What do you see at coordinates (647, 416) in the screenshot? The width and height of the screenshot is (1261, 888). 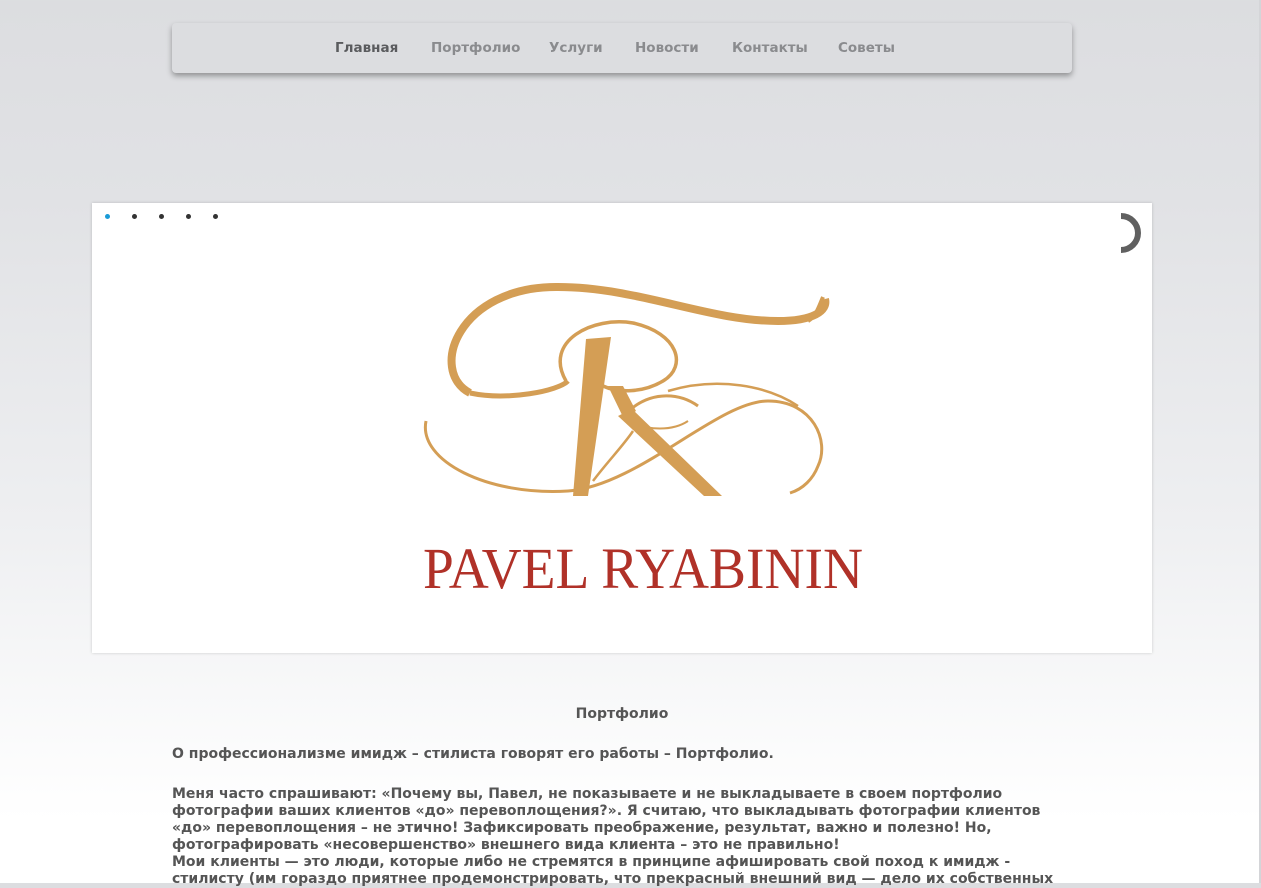 I see `monogram-strokes` at bounding box center [647, 416].